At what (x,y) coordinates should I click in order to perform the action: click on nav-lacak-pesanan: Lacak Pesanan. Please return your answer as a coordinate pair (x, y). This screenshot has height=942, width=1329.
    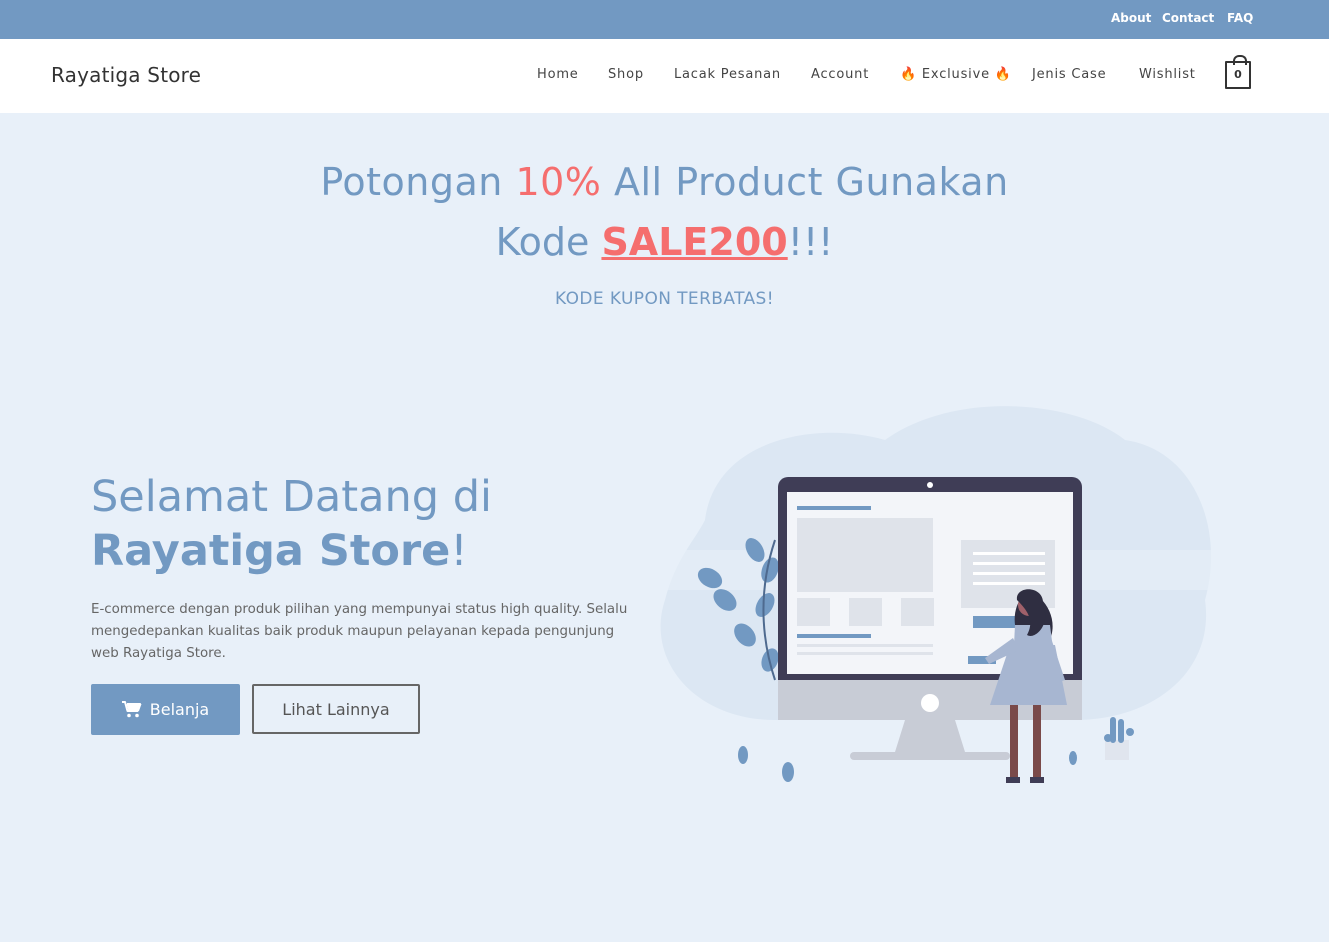
    Looking at the image, I should click on (727, 74).